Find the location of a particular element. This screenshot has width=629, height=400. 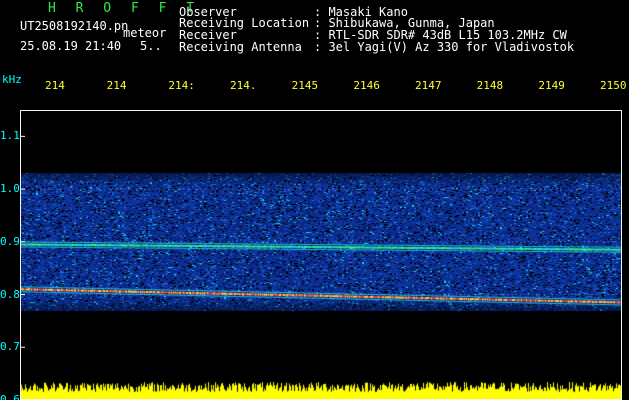

time-tick-label: 2150 is located at coordinates (613, 85).